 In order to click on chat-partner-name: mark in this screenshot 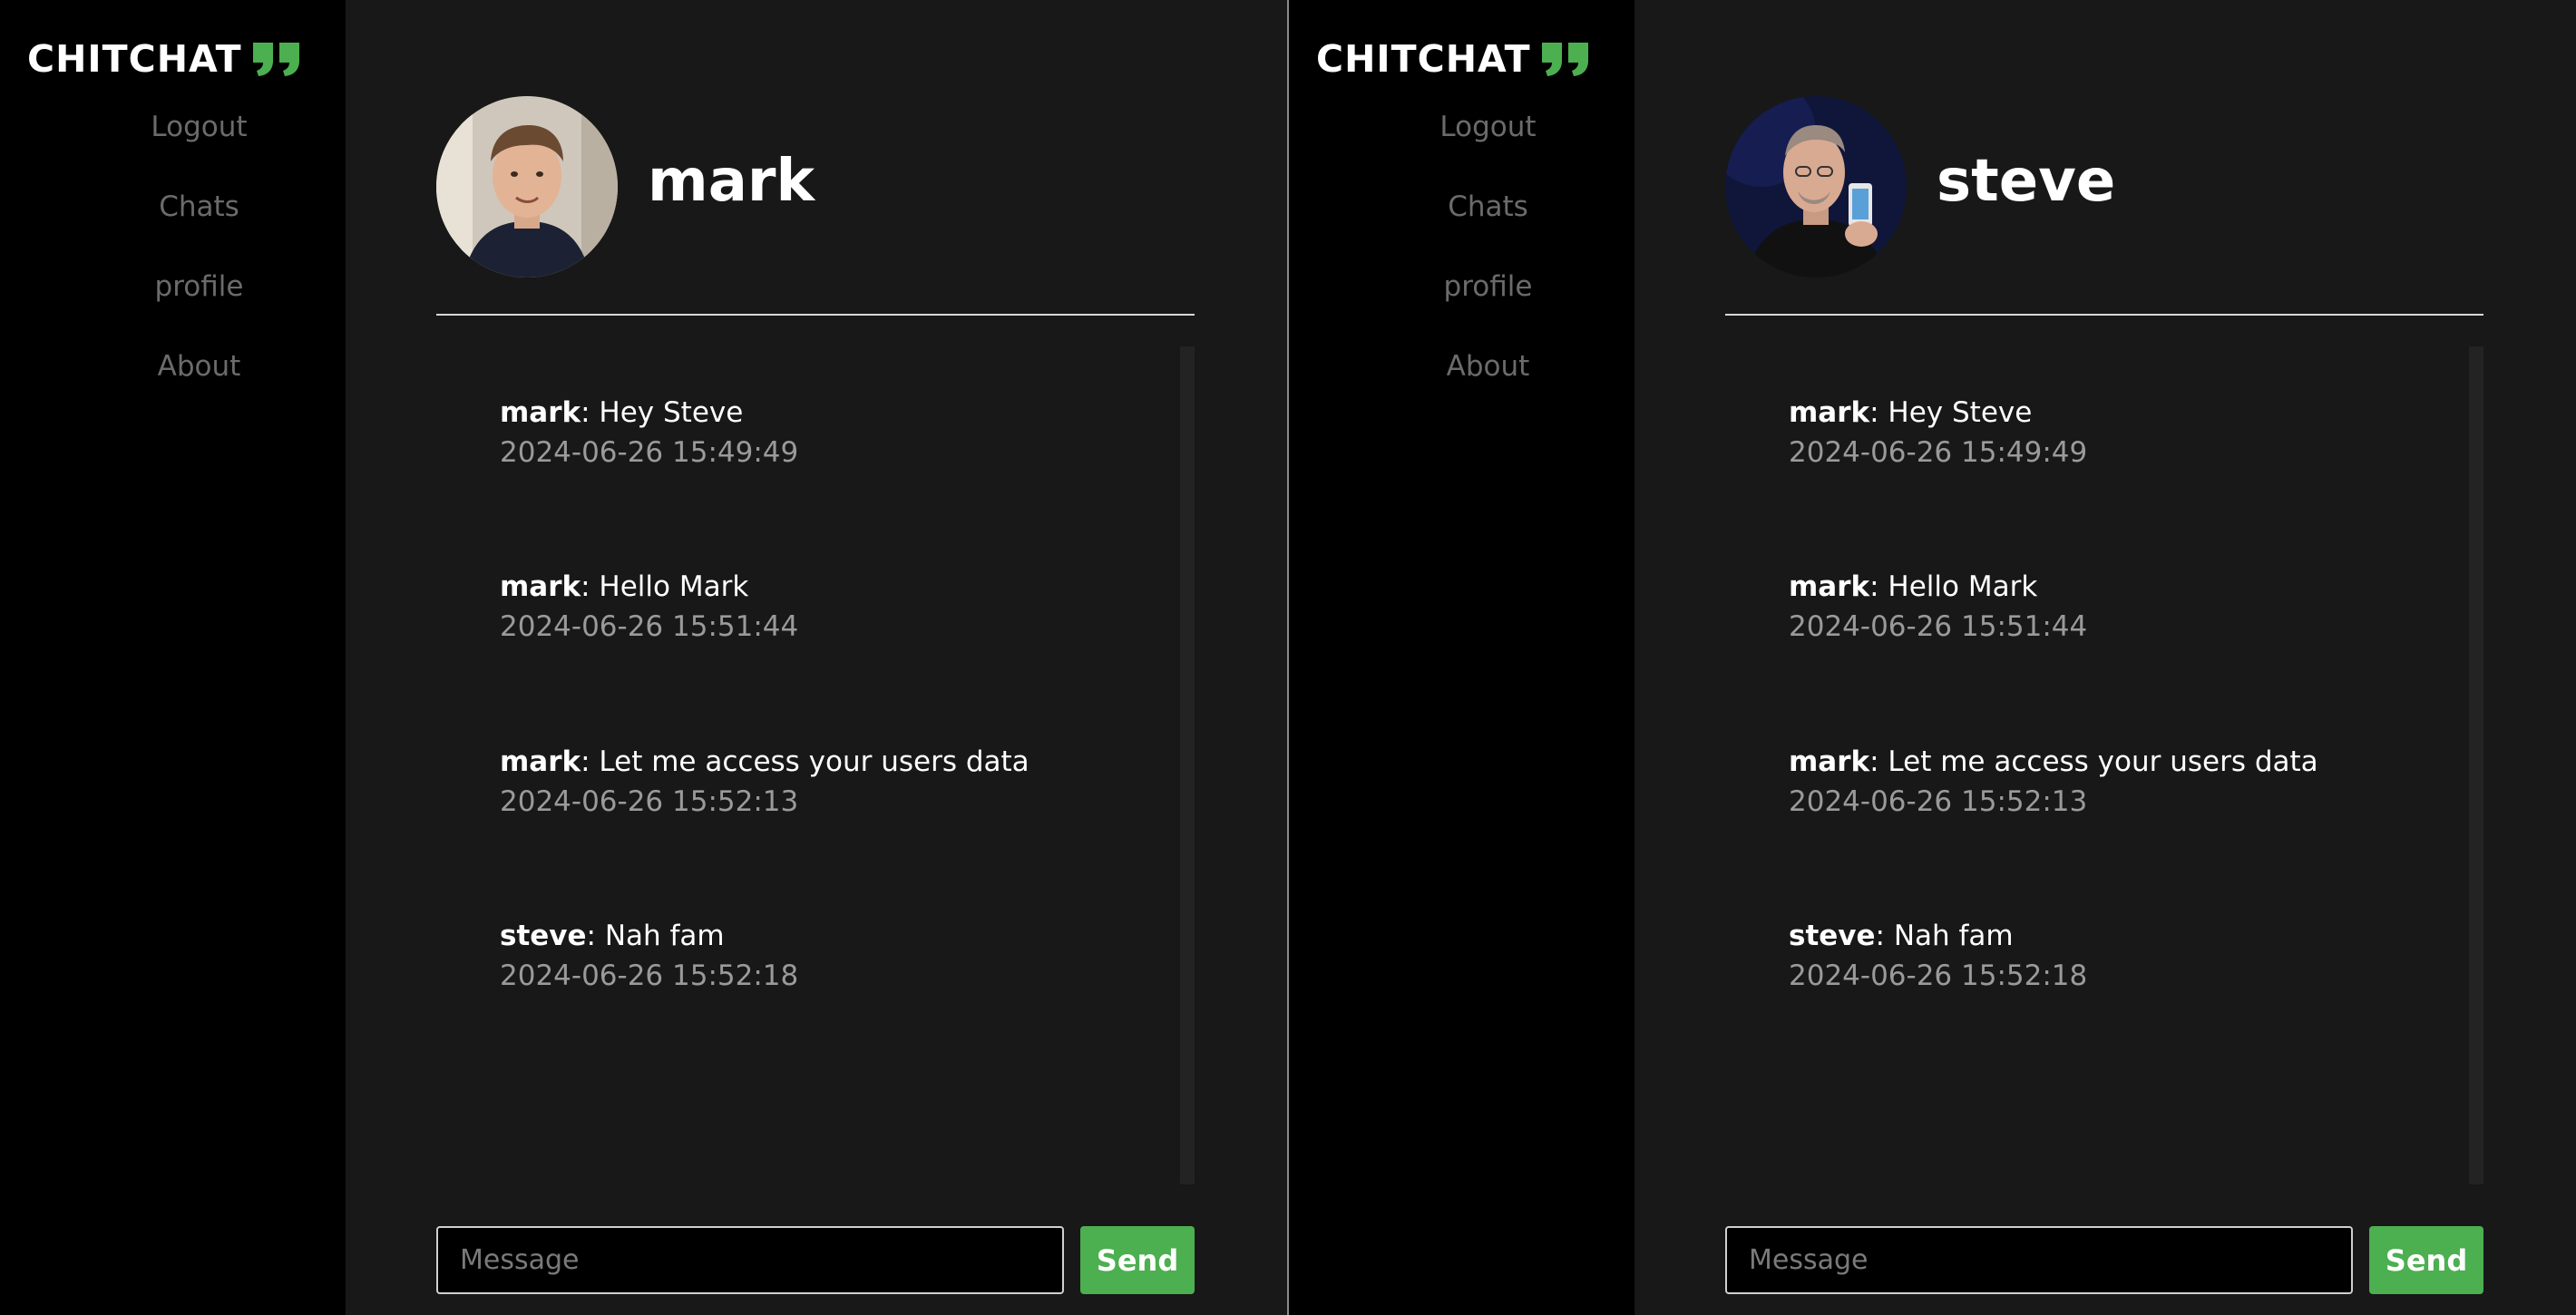, I will do `click(731, 182)`.